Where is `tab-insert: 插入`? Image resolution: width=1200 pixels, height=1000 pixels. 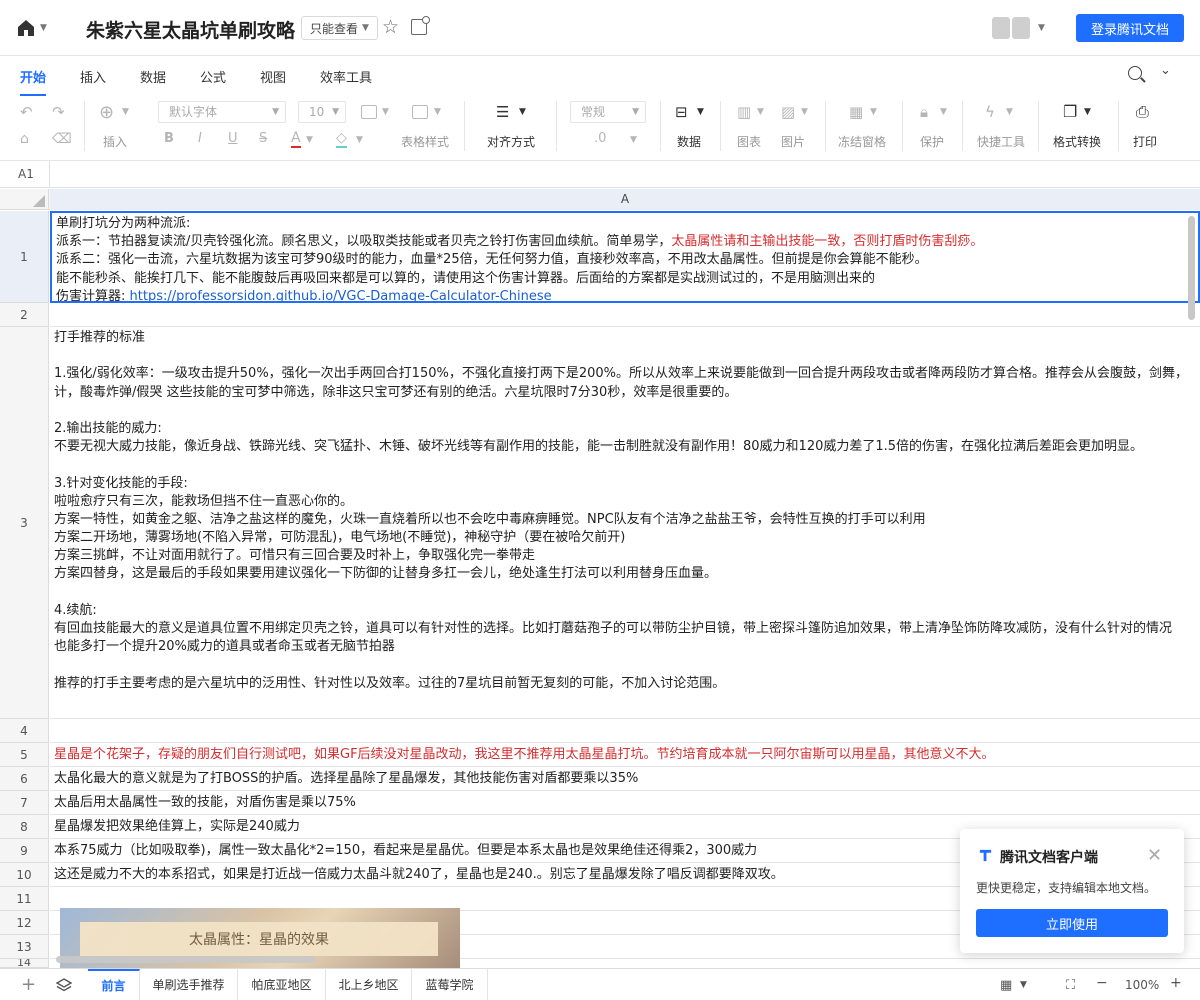
tab-insert: 插入 is located at coordinates (93, 76).